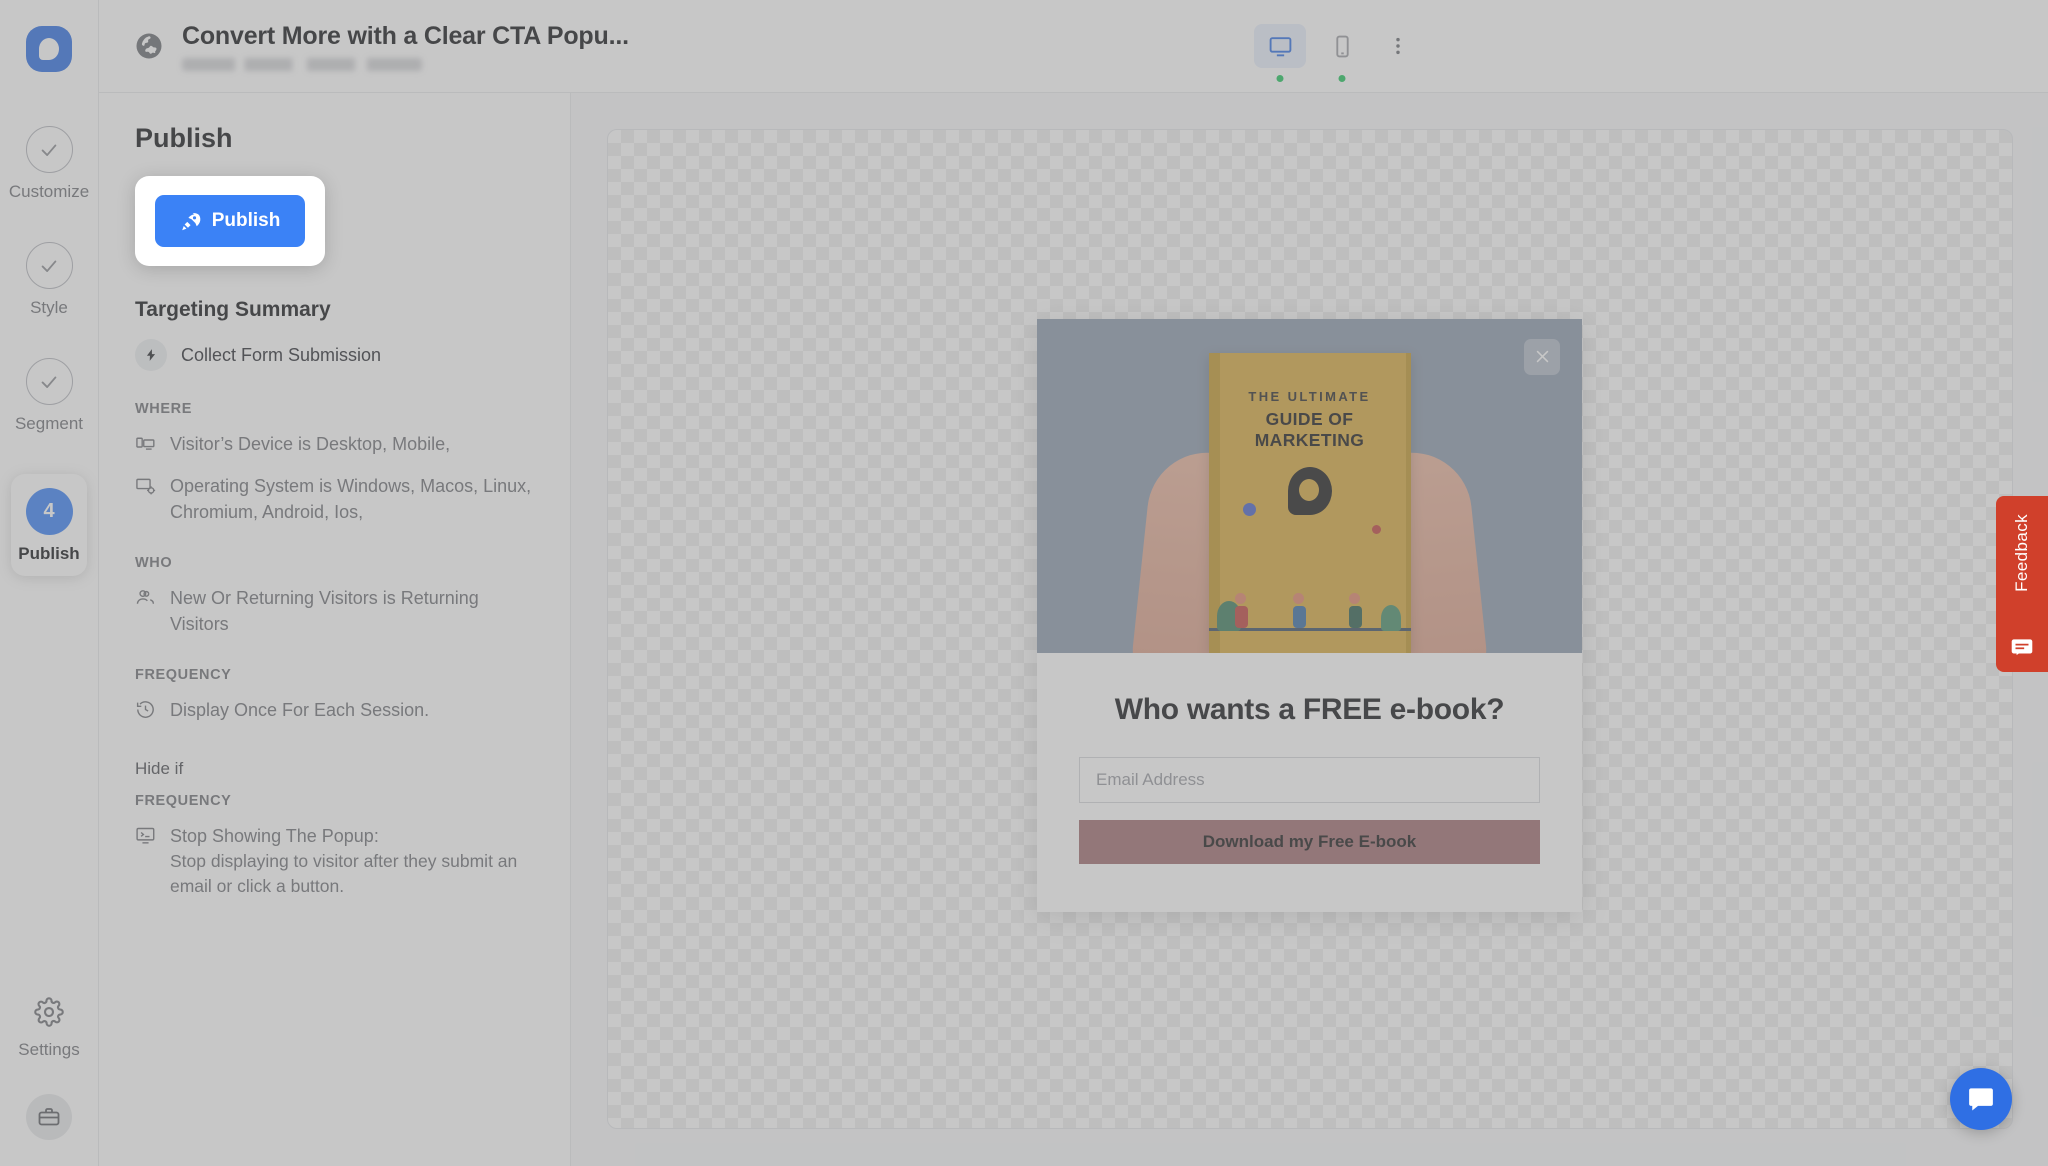 Image resolution: width=2048 pixels, height=1166 pixels. What do you see at coordinates (1309, 396) in the screenshot?
I see `book-line-1: THE ULTIMATE` at bounding box center [1309, 396].